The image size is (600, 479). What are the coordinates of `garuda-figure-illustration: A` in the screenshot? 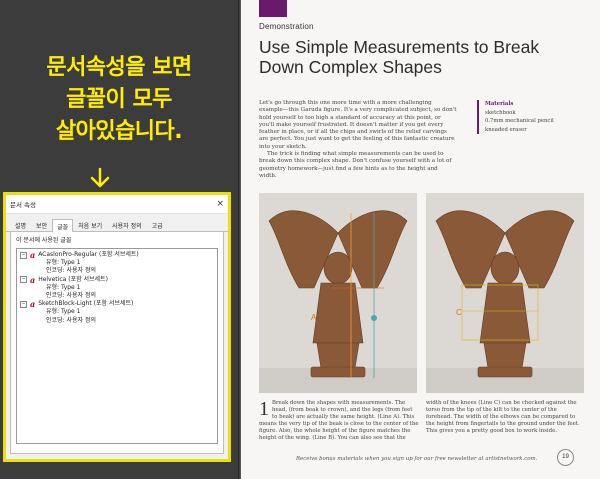 It's located at (338, 293).